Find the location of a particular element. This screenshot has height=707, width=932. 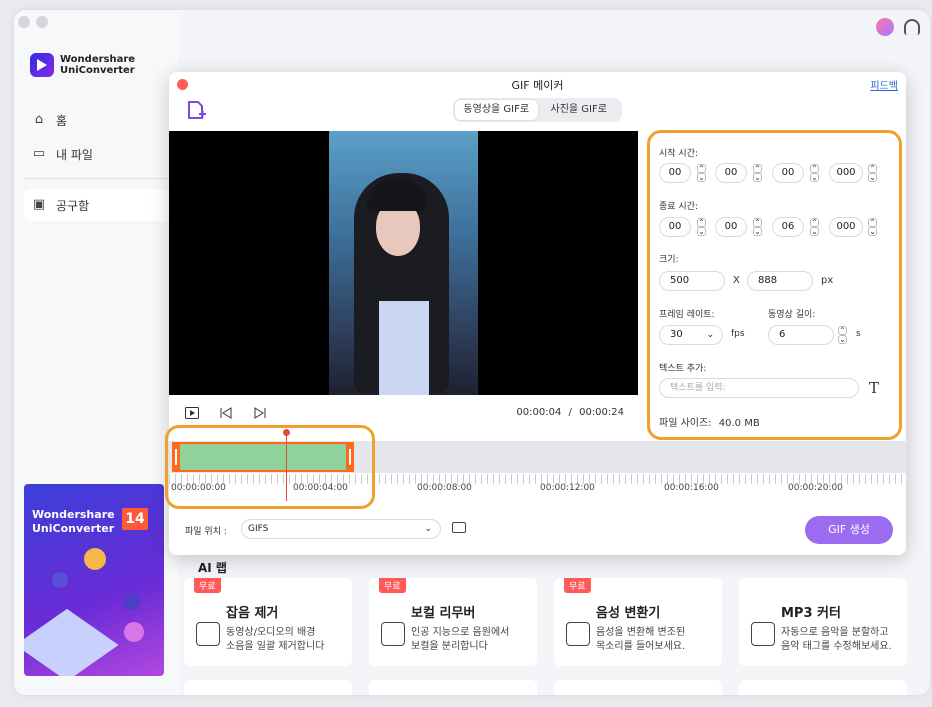

sidebar-item-toolbox: ▣ 공구함 is located at coordinates (99, 205).